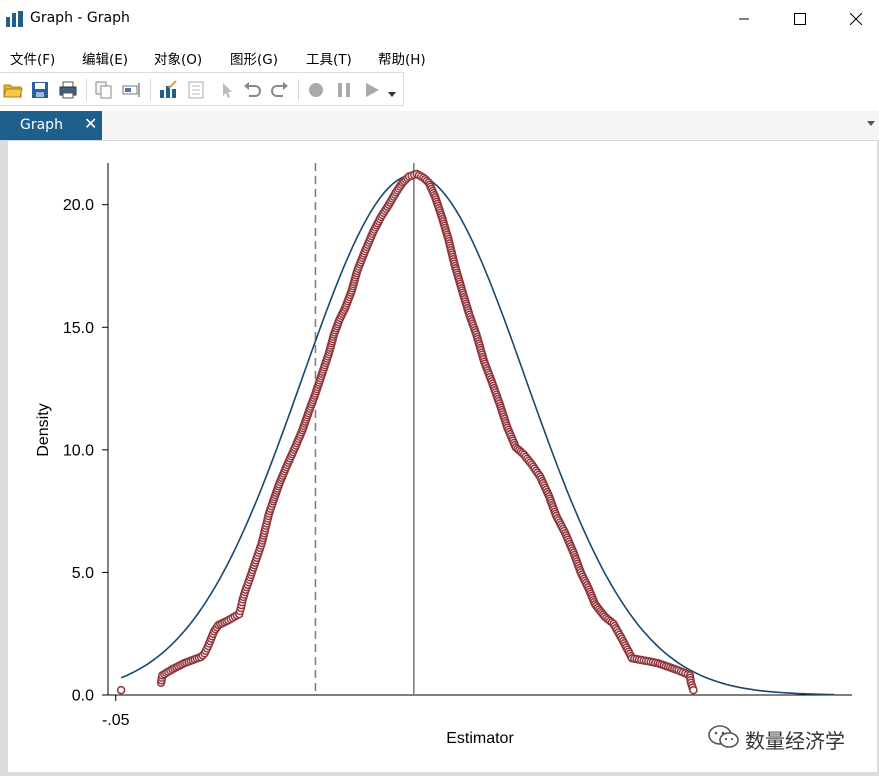 This screenshot has width=879, height=776. What do you see at coordinates (78, 205) in the screenshot?
I see `y-tick-label: 20.0` at bounding box center [78, 205].